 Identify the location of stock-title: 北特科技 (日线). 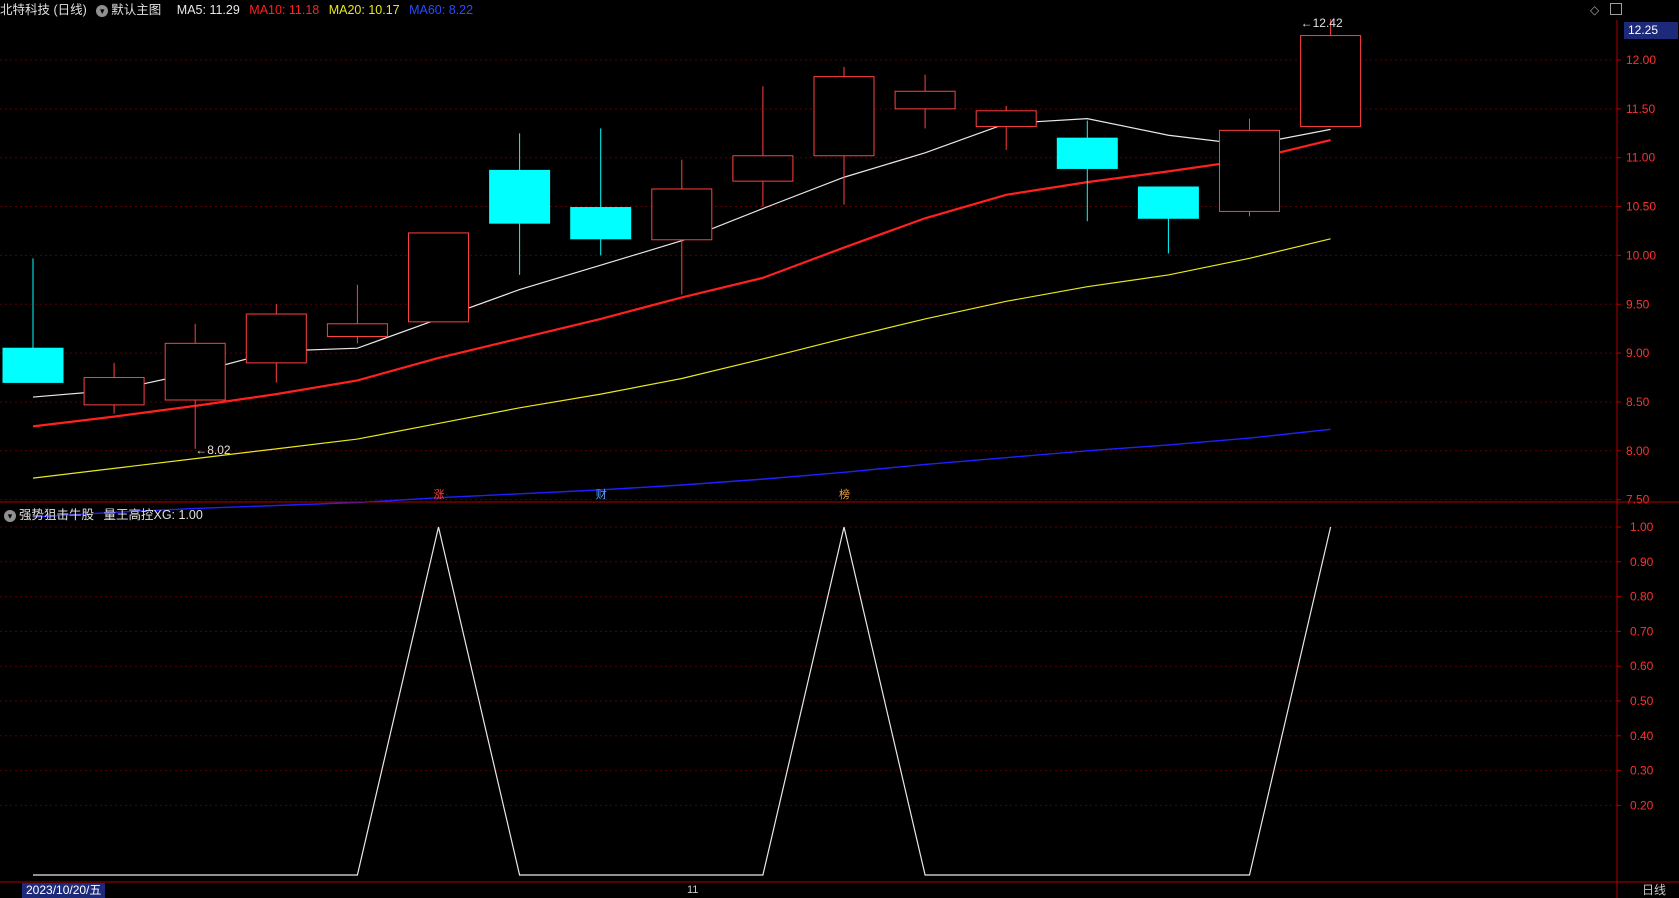
(43, 10).